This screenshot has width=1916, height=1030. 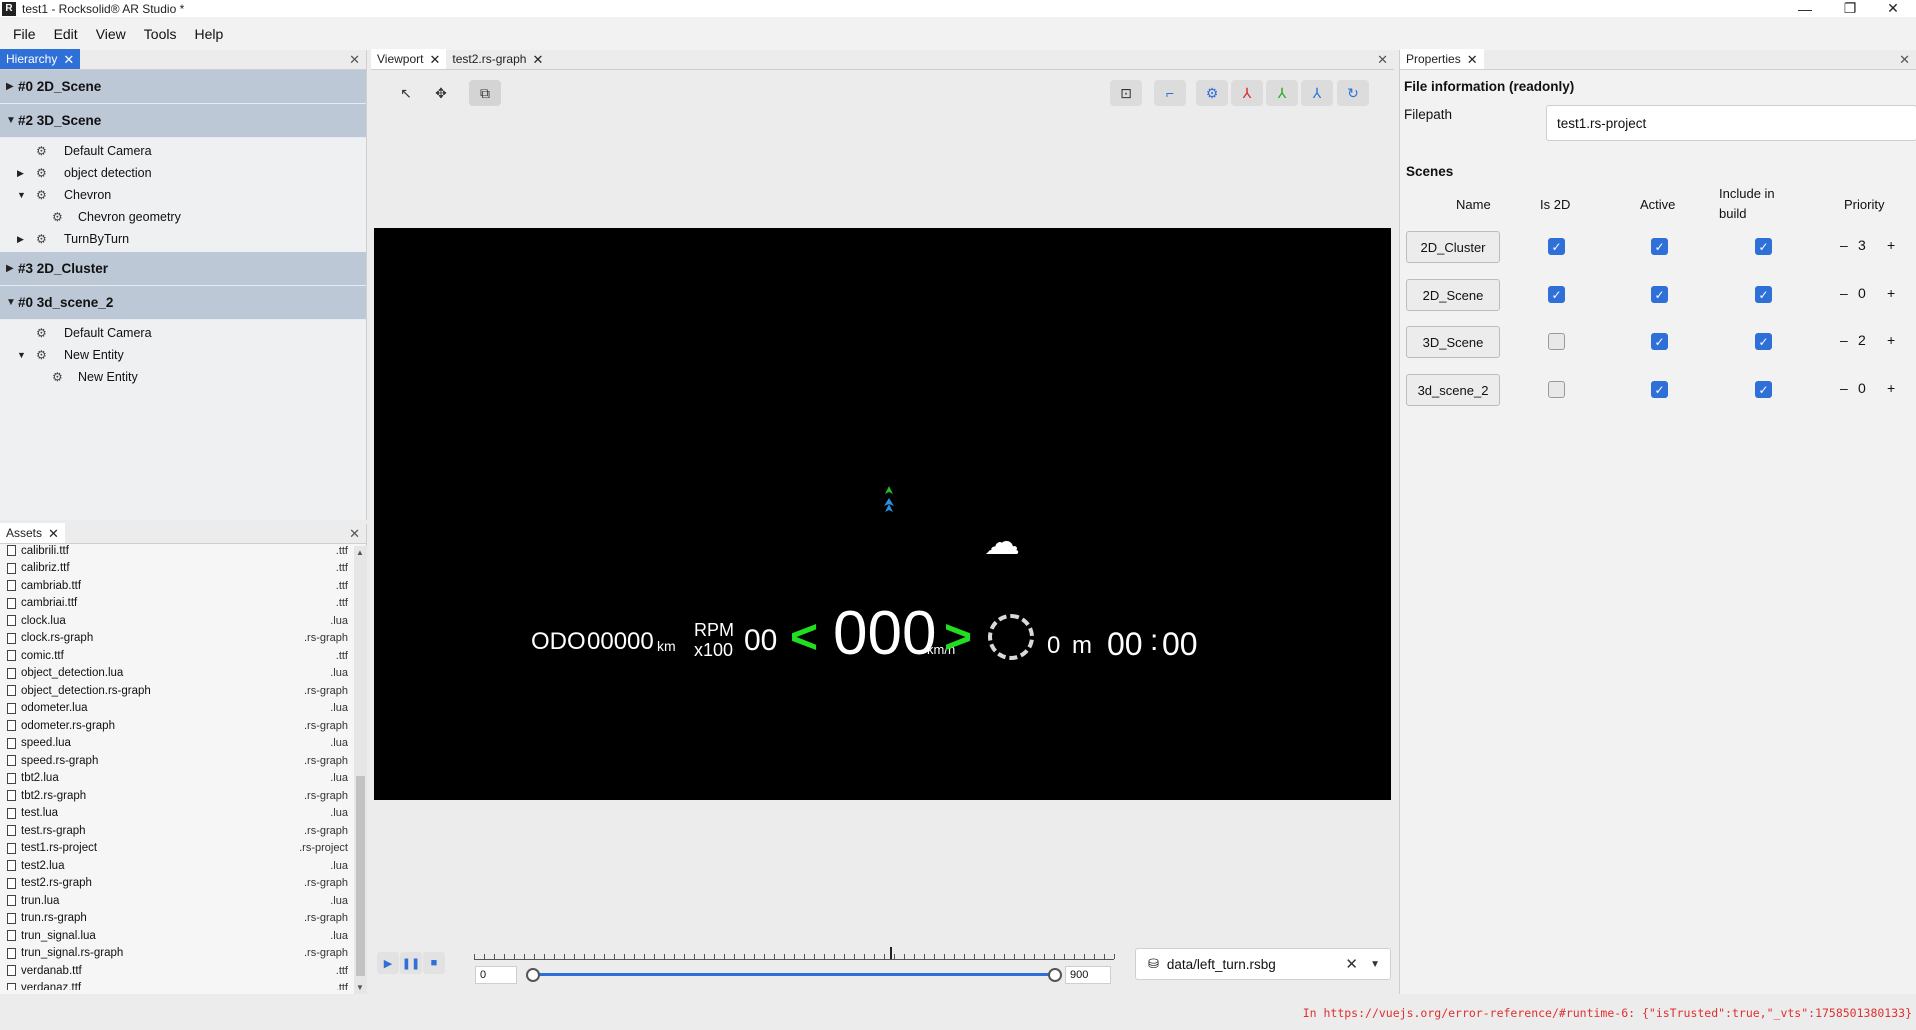 What do you see at coordinates (183, 355) in the screenshot?
I see `entity-row: ▼ ⚙ New Entity` at bounding box center [183, 355].